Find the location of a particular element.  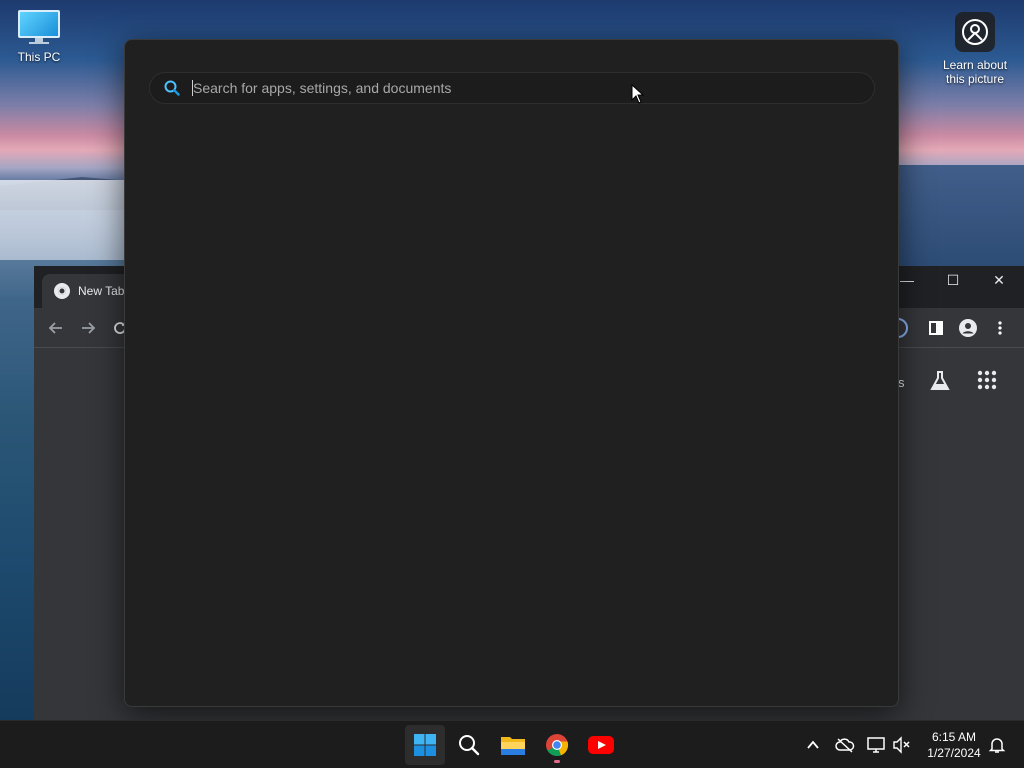

maximize-button: ☐ is located at coordinates (953, 280).